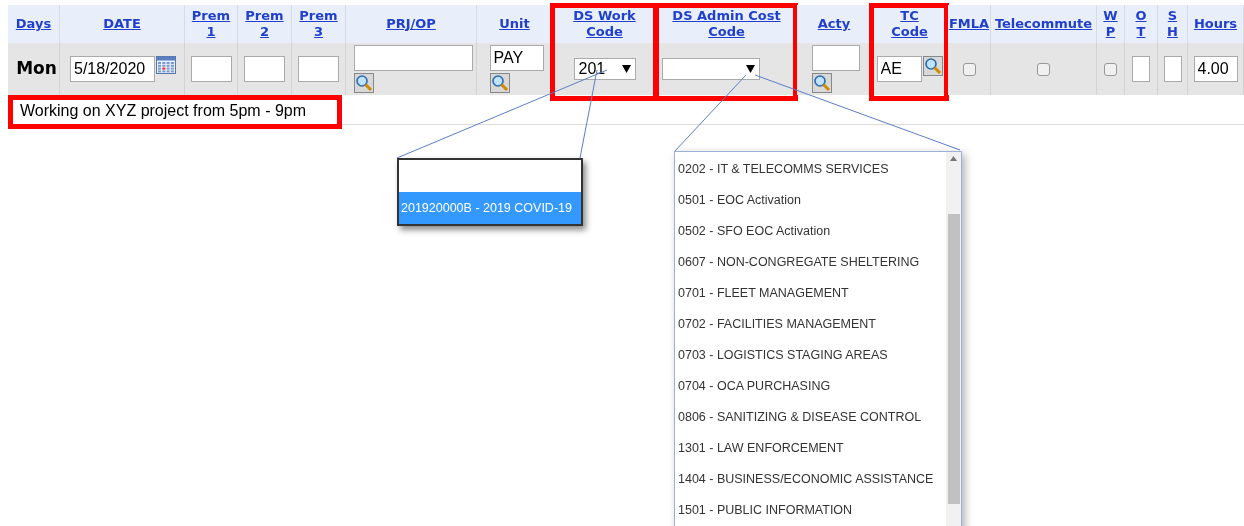 The width and height of the screenshot is (1244, 526). What do you see at coordinates (163, 110) in the screenshot?
I see `note-text: Working on XYZ project from 5pm - 9pm` at bounding box center [163, 110].